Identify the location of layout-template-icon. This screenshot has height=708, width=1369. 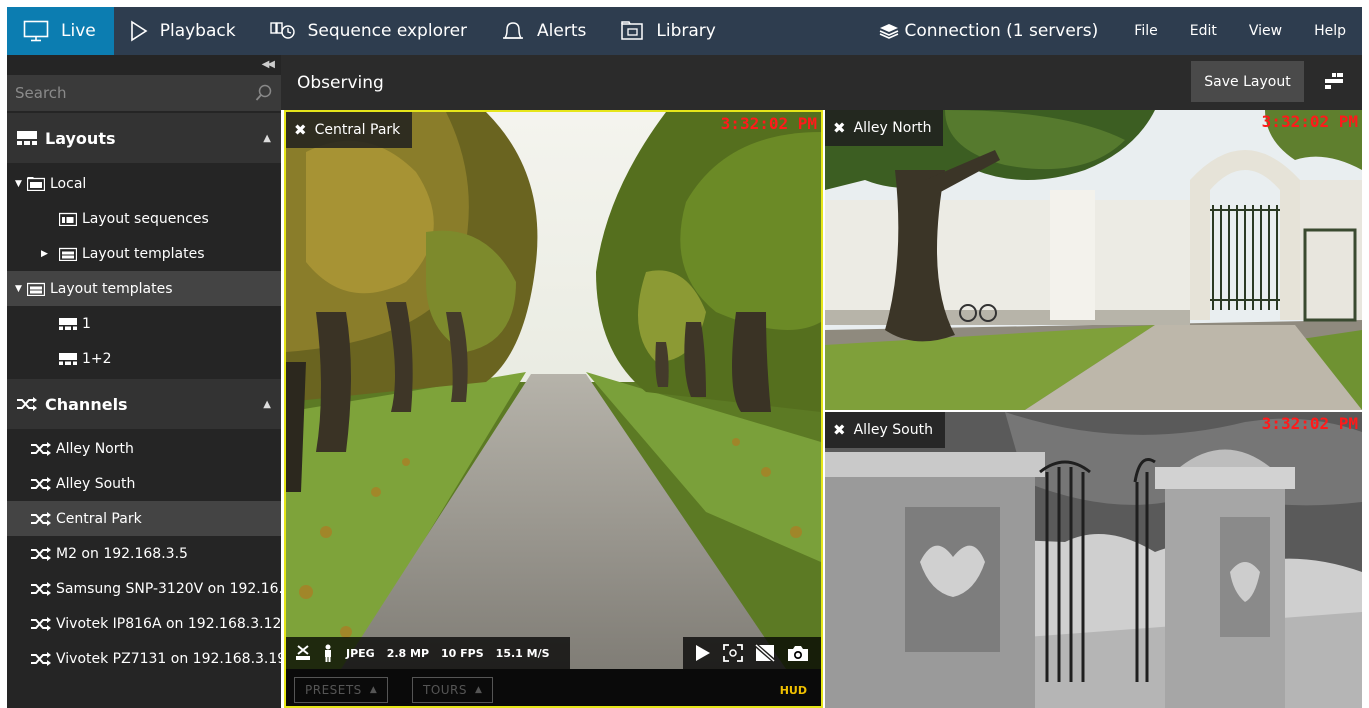
(68, 254).